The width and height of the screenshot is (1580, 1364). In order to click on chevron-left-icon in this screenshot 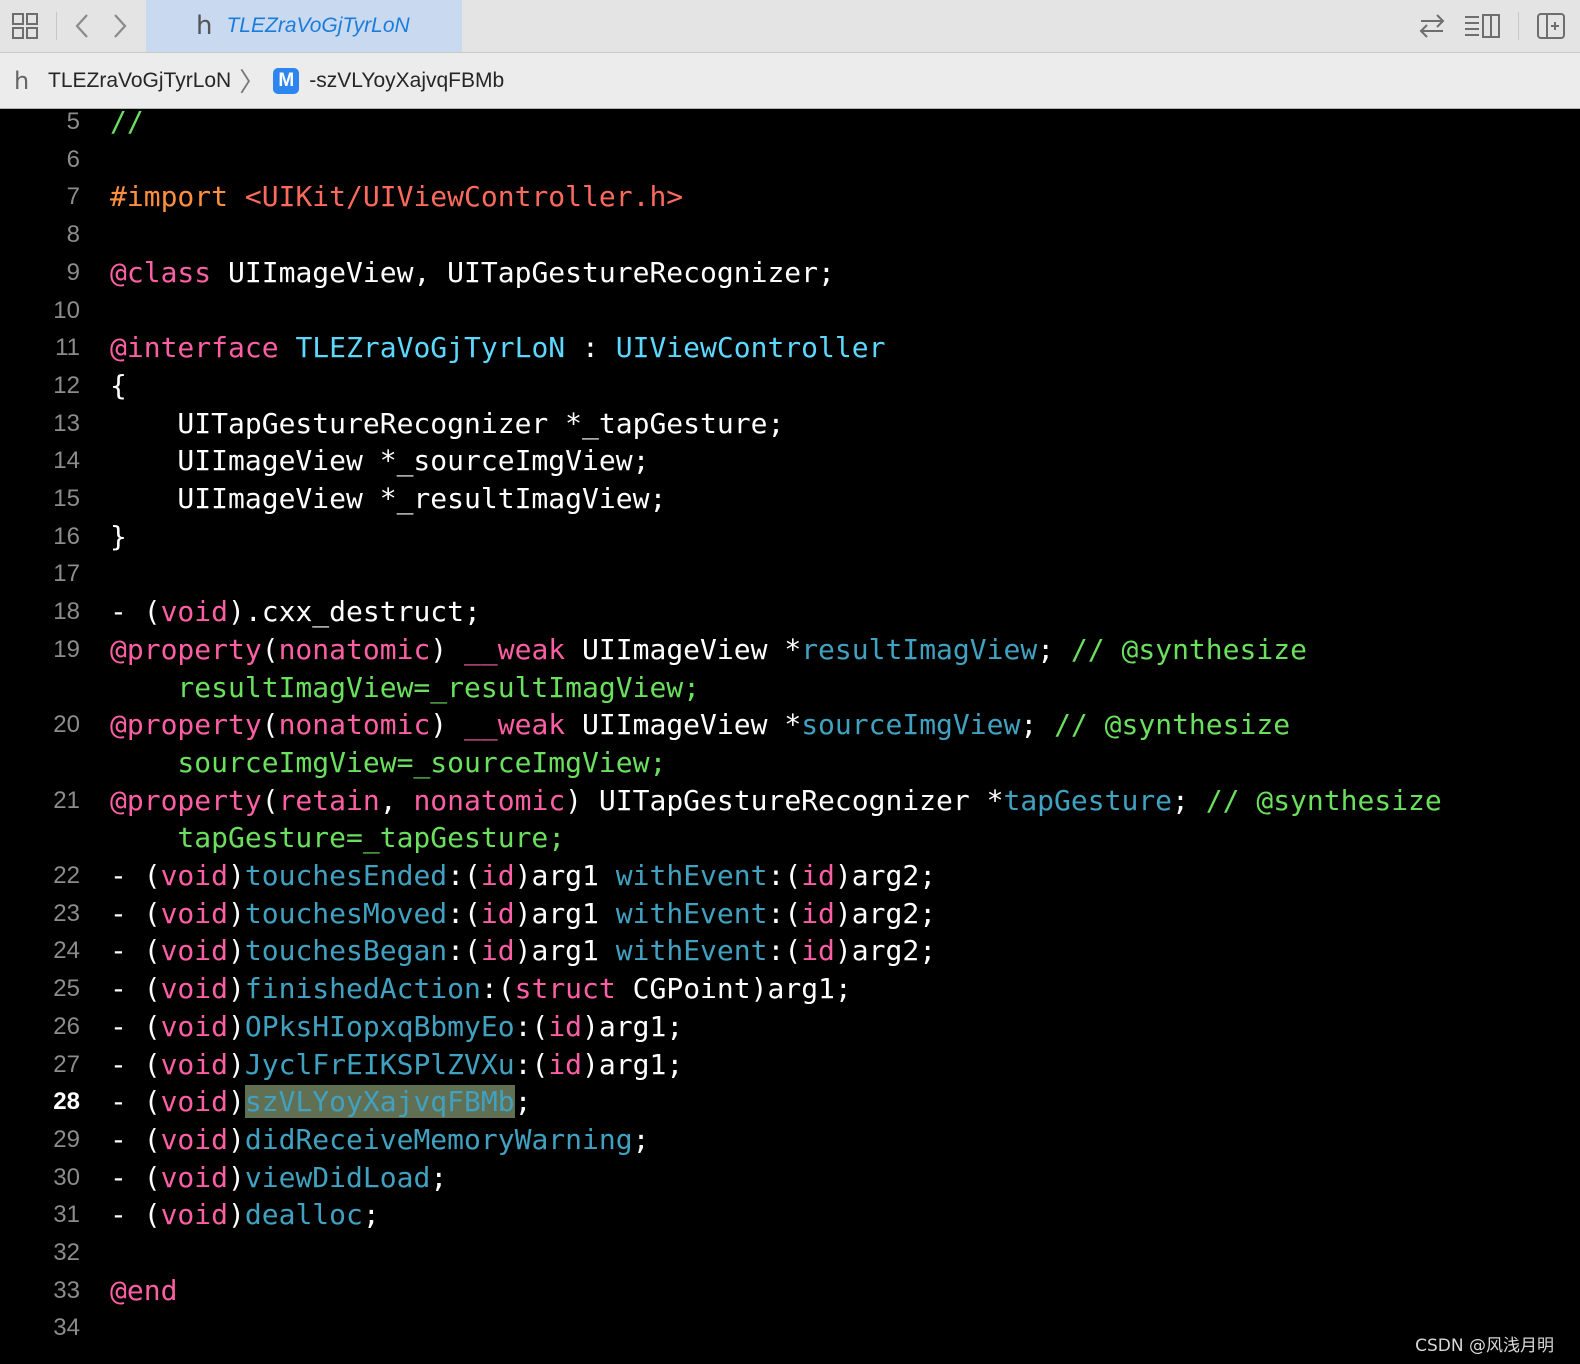, I will do `click(82, 26)`.